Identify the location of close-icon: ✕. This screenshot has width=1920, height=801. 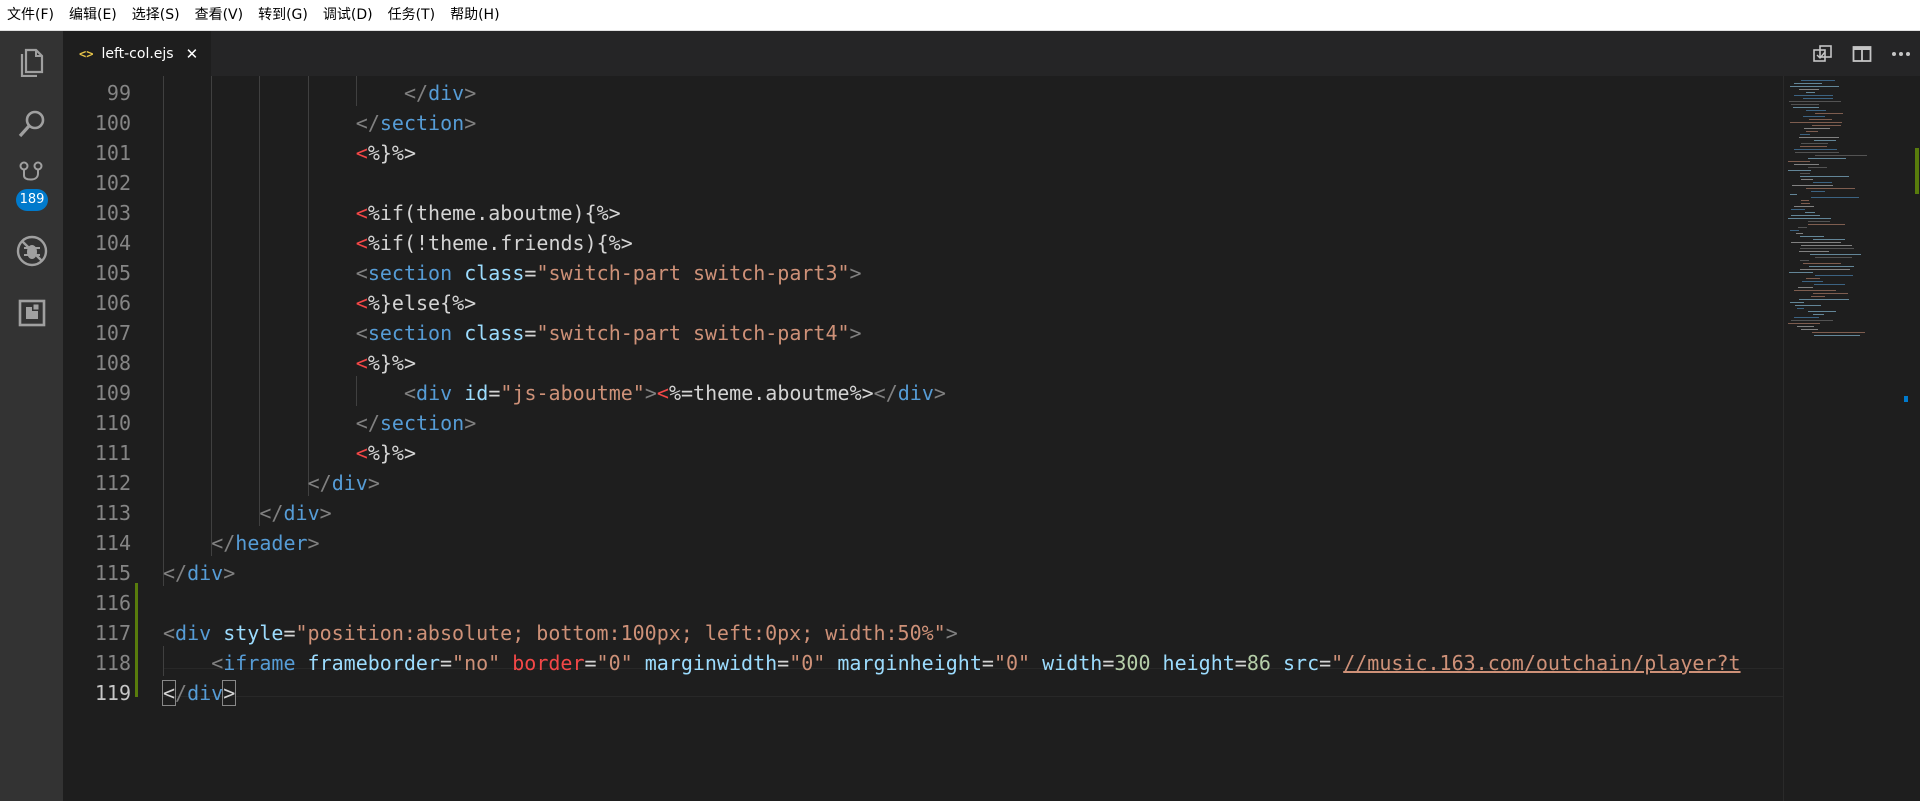
(192, 54).